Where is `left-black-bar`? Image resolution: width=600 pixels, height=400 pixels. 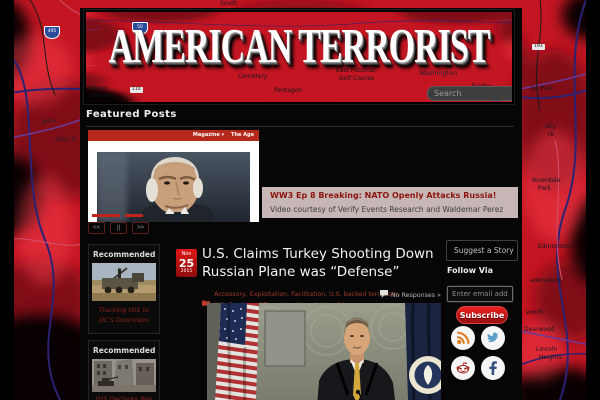
left-black-bar is located at coordinates (7, 200).